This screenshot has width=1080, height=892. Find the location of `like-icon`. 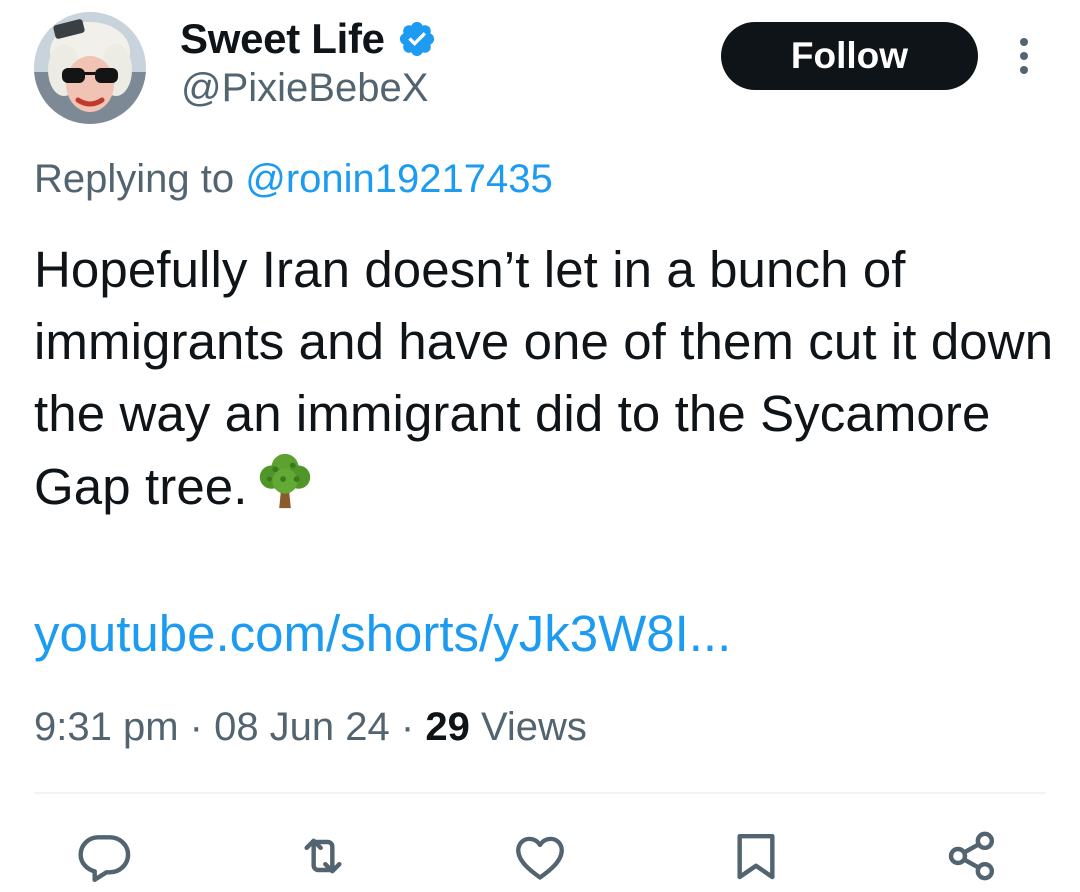

like-icon is located at coordinates (540, 858).